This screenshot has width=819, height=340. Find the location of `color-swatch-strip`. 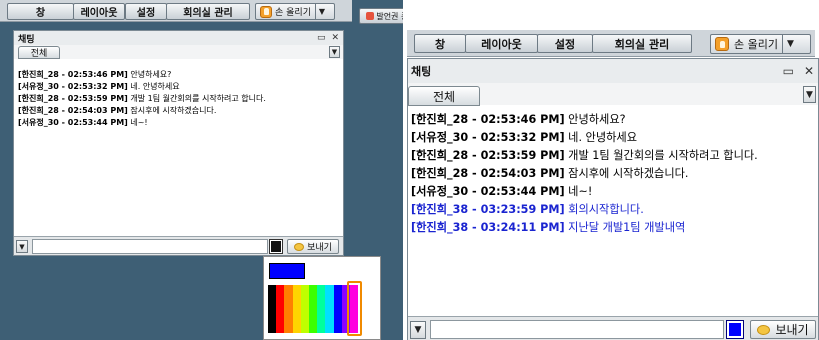

color-swatch-strip is located at coordinates (313, 309).